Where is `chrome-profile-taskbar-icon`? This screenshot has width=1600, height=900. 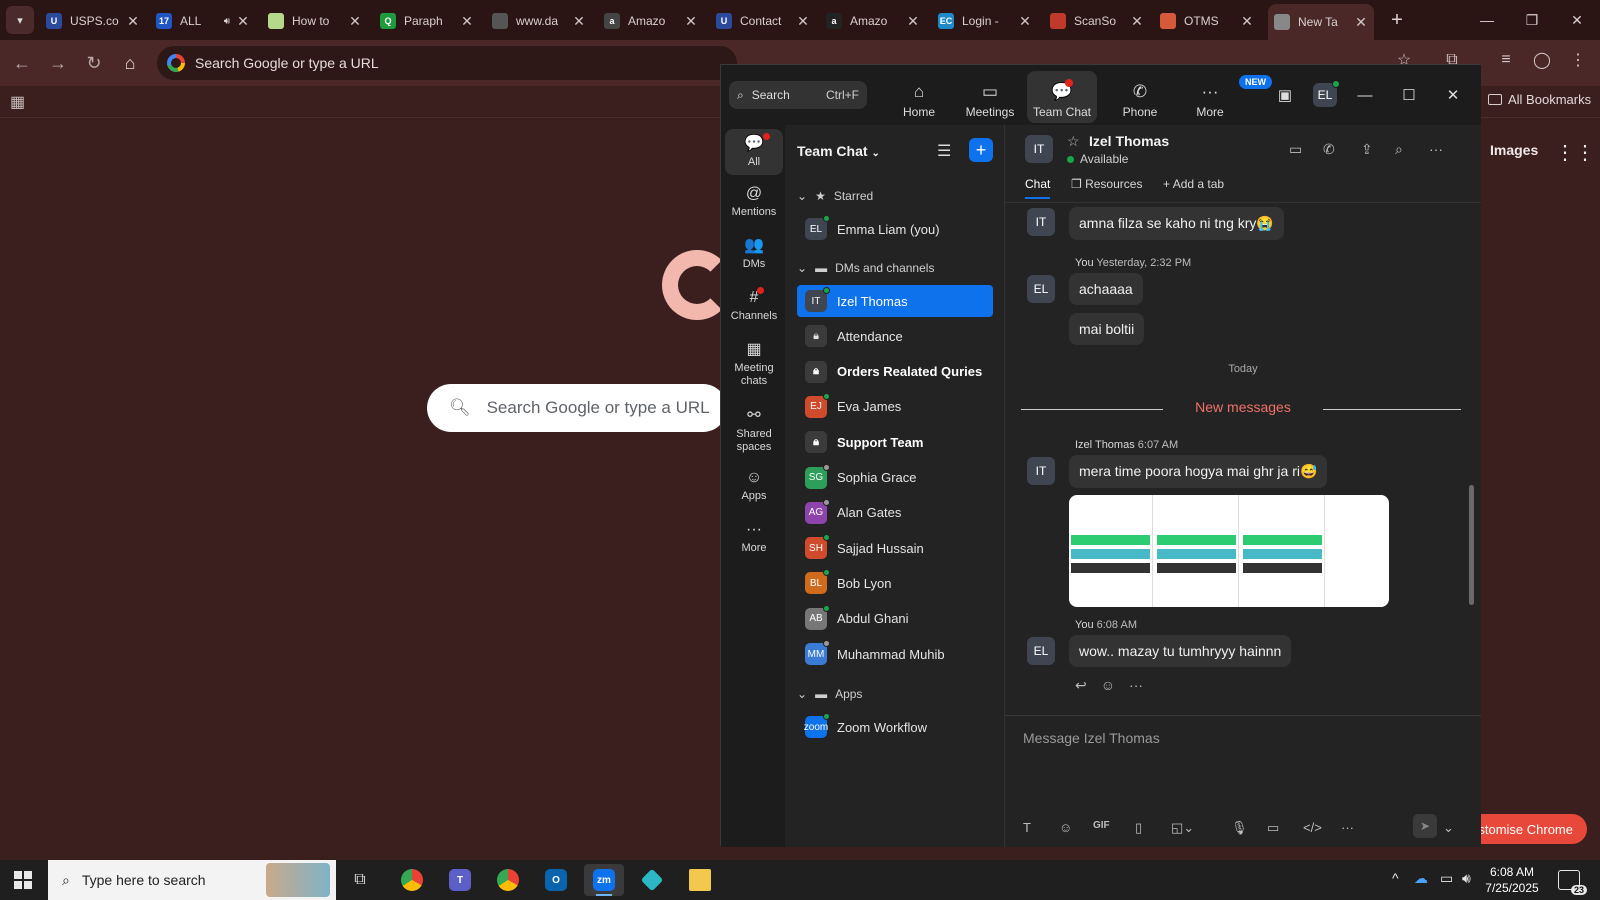 chrome-profile-taskbar-icon is located at coordinates (508, 880).